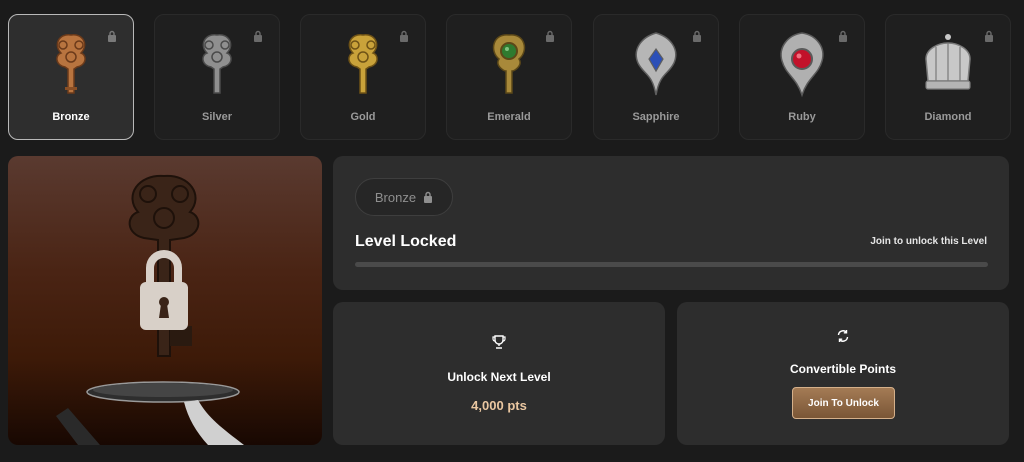 The height and width of the screenshot is (462, 1024). I want to click on tier-card-ruby: Ruby, so click(802, 77).